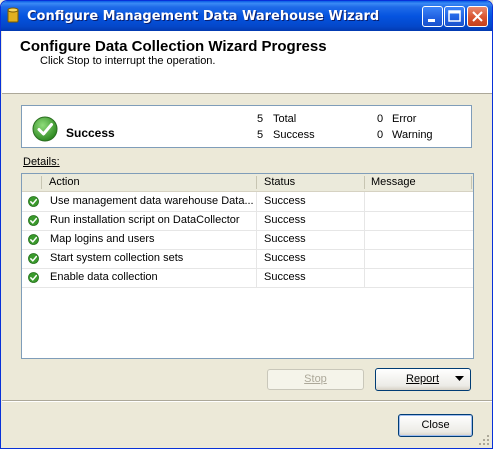  What do you see at coordinates (484, 440) in the screenshot?
I see `resize-grip-icon` at bounding box center [484, 440].